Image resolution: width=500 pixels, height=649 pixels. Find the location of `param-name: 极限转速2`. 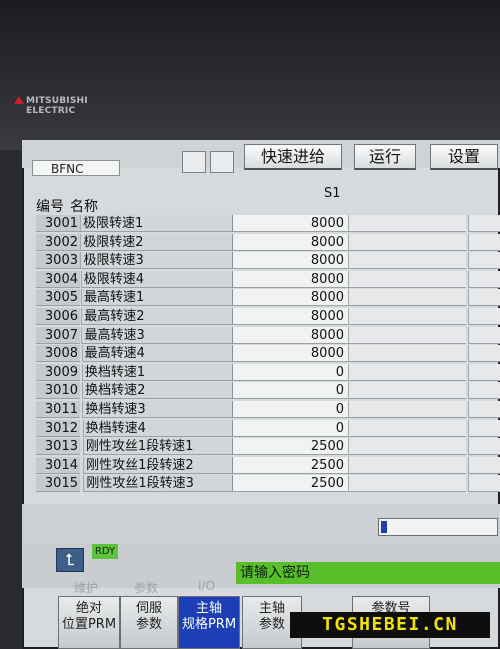

param-name: 极限转速2 is located at coordinates (156, 242).